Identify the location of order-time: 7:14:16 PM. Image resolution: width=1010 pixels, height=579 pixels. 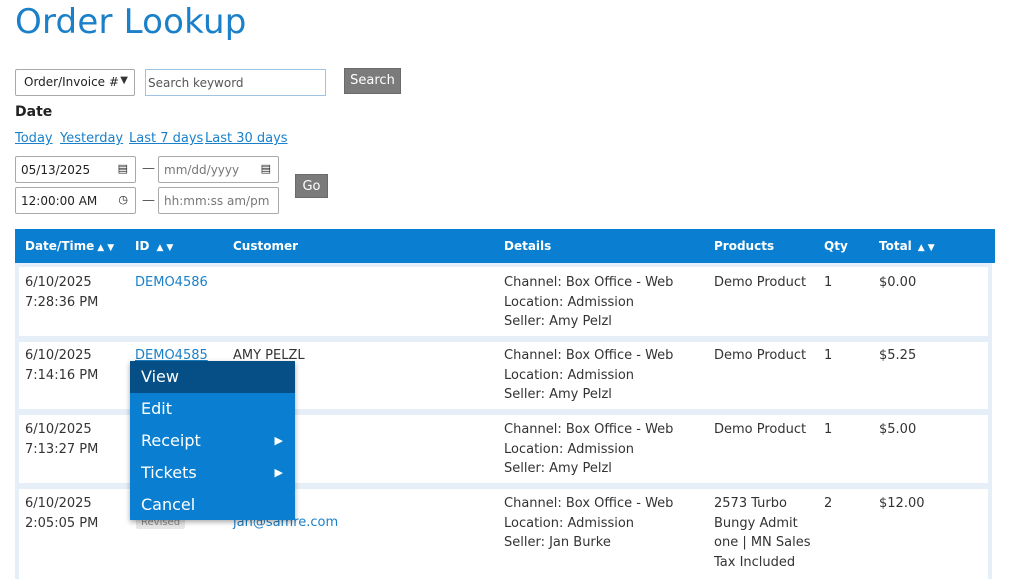
(62, 375).